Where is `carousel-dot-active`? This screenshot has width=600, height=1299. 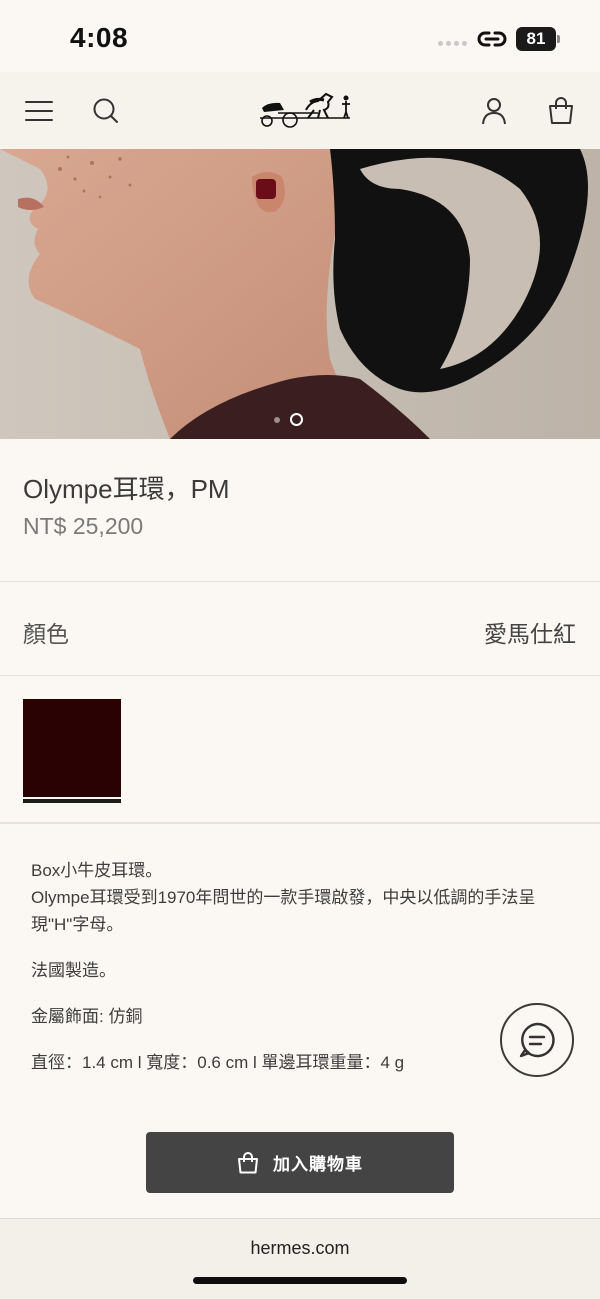
carousel-dot-active is located at coordinates (296, 419).